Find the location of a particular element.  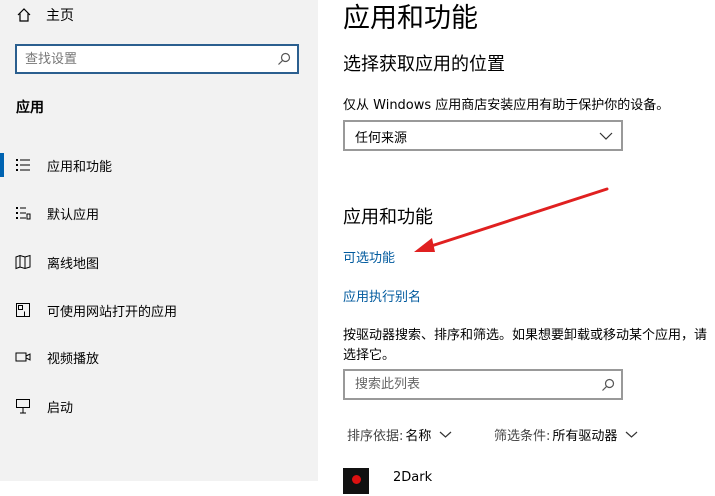

home-link: 主页 is located at coordinates (45, 15).